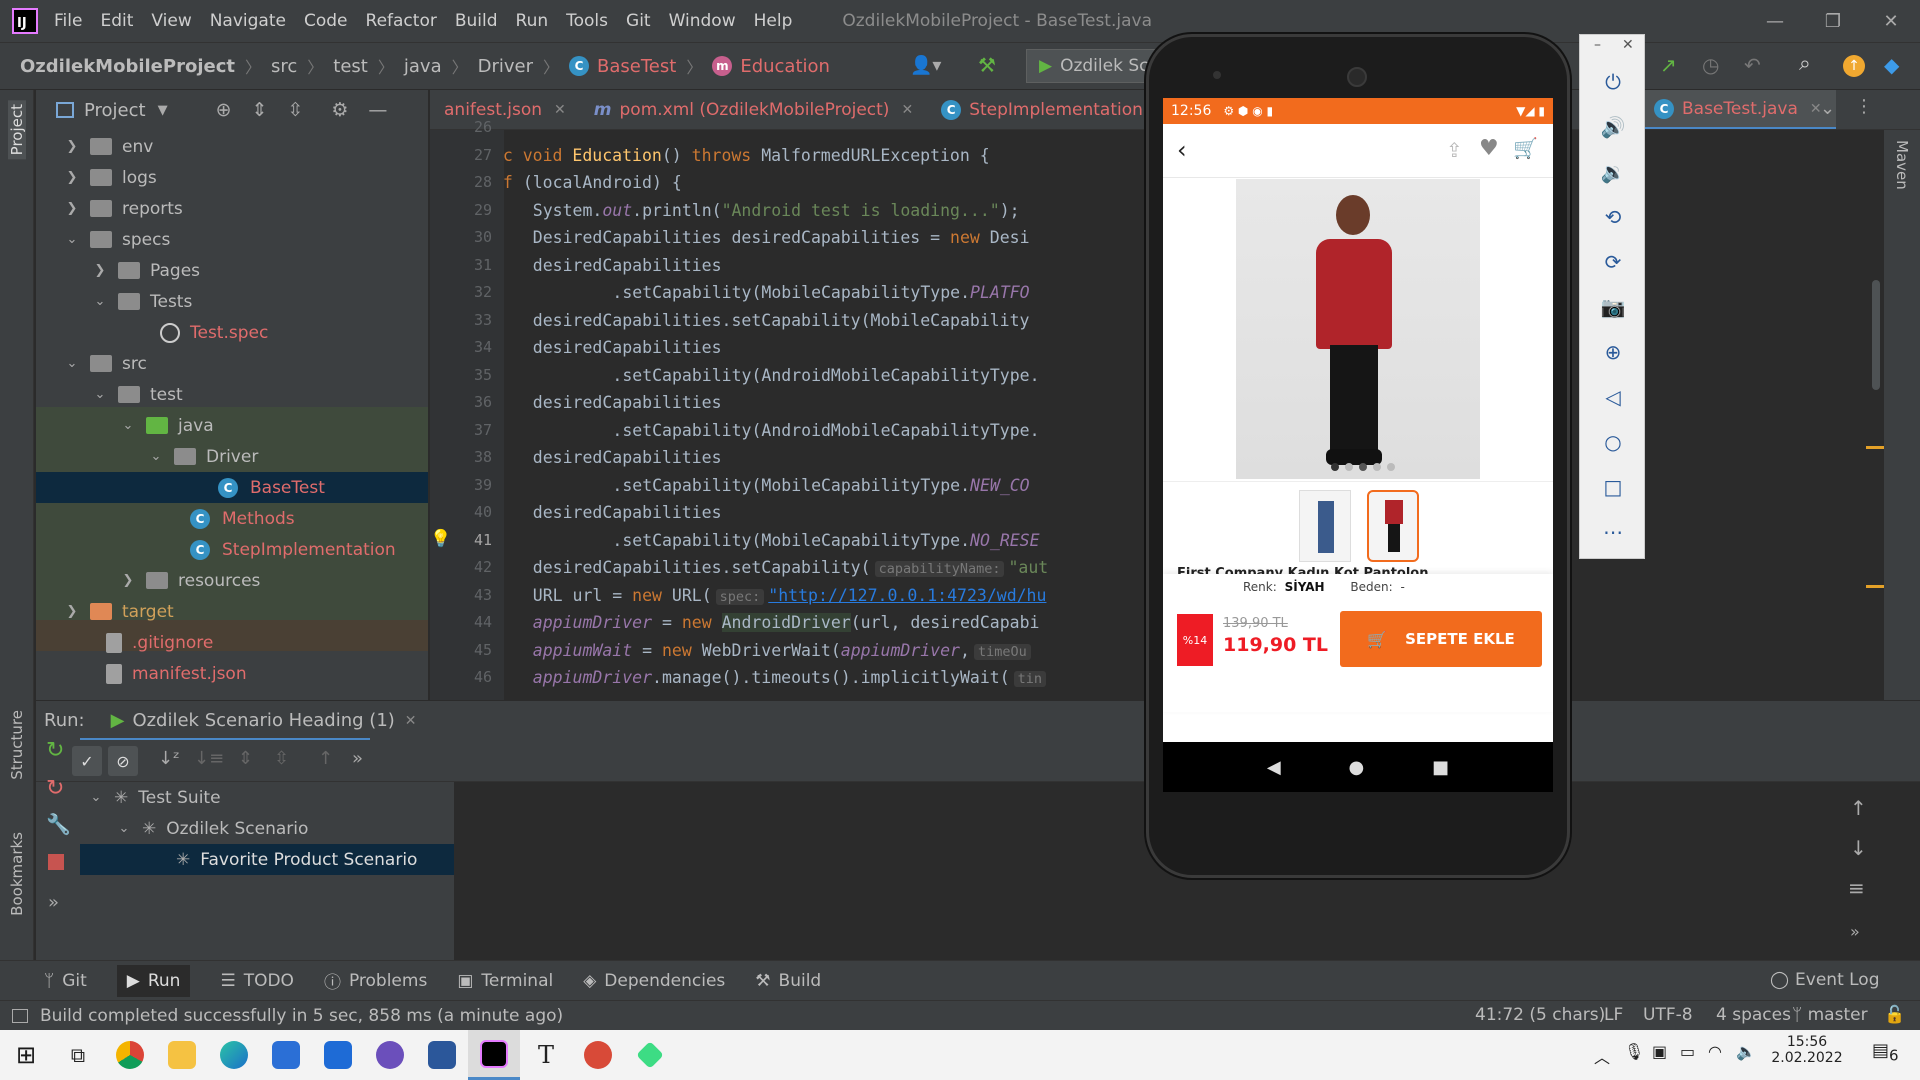  I want to click on stop-icon, so click(56, 862).